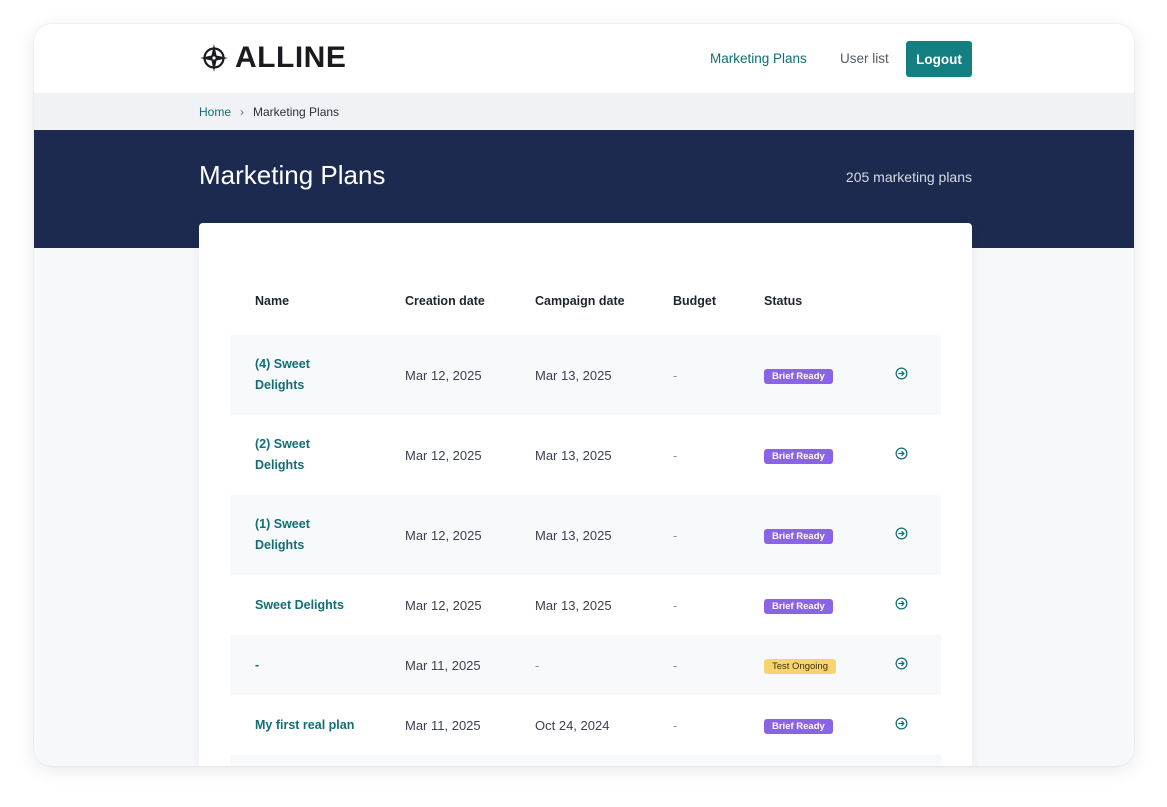 This screenshot has width=1167, height=807. What do you see at coordinates (317, 301) in the screenshot?
I see `column-header-name: Name` at bounding box center [317, 301].